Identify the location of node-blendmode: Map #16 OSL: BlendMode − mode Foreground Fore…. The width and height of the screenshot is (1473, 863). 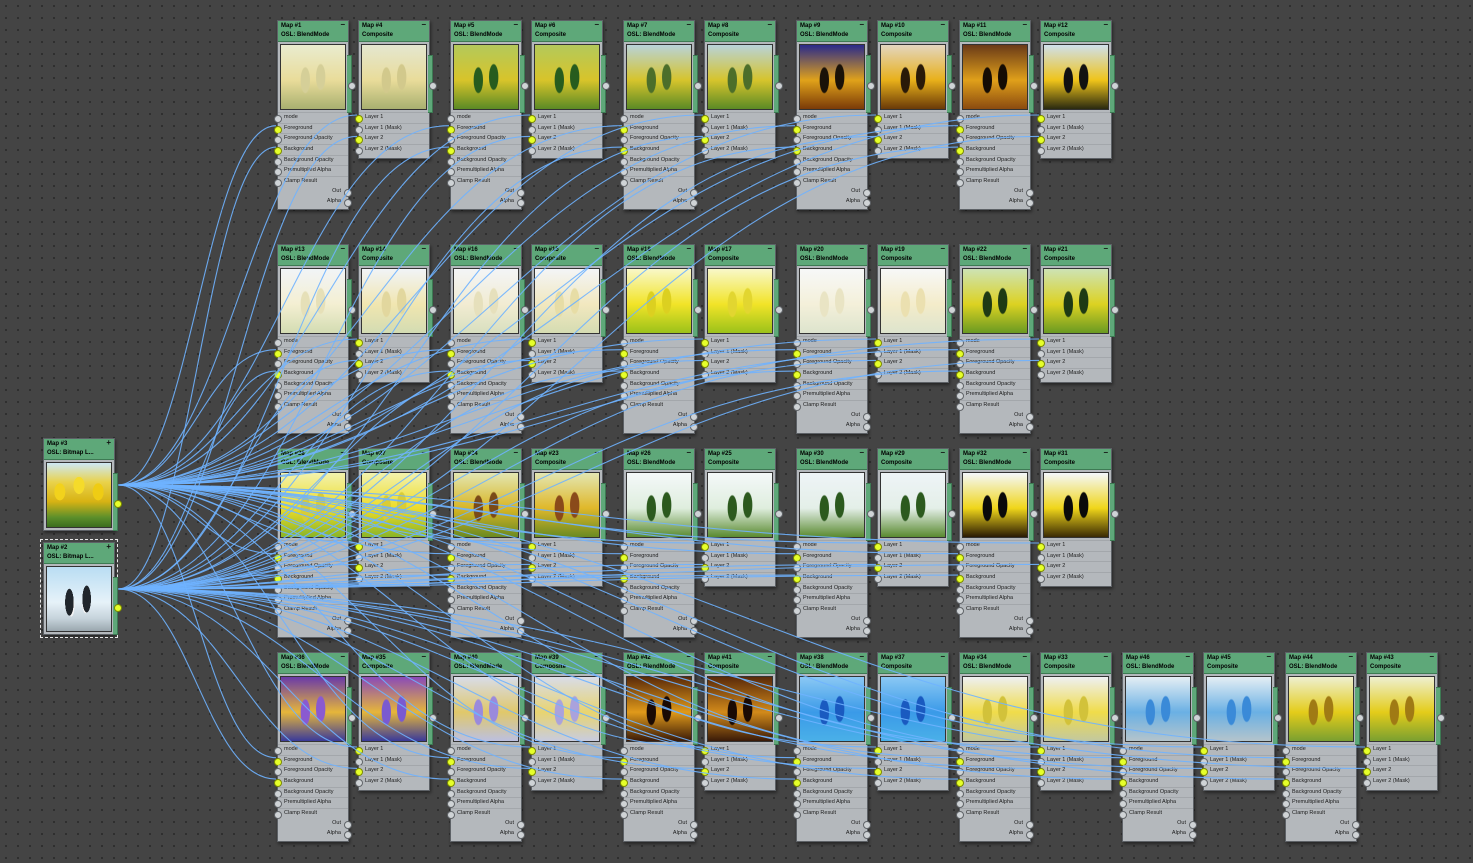
(488, 339).